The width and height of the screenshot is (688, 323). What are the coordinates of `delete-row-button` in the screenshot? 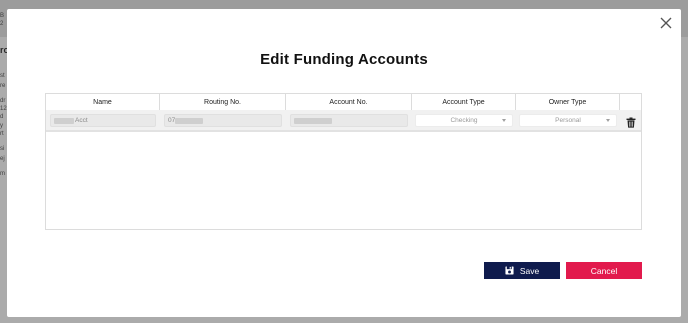 It's located at (631, 121).